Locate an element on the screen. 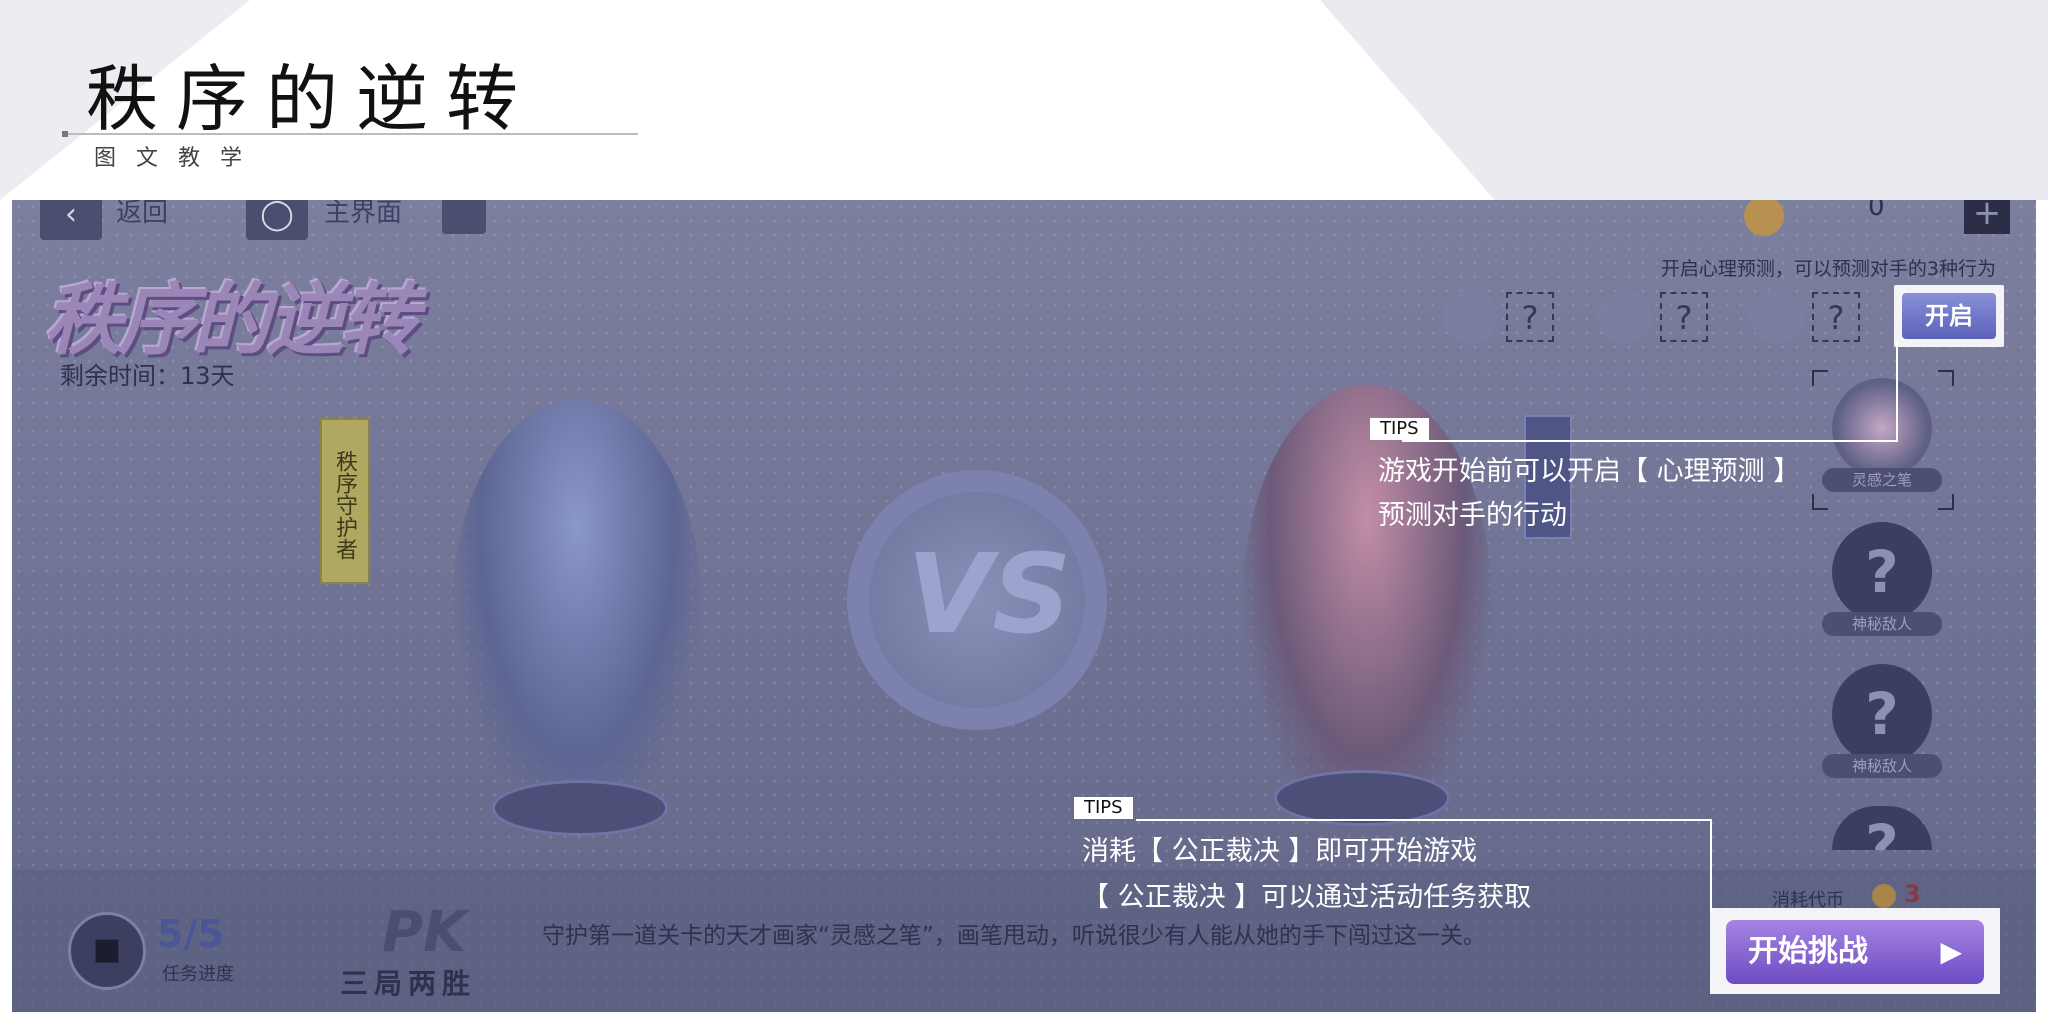 The width and height of the screenshot is (2048, 1024). open-prediction-button: 开启 is located at coordinates (1949, 316).